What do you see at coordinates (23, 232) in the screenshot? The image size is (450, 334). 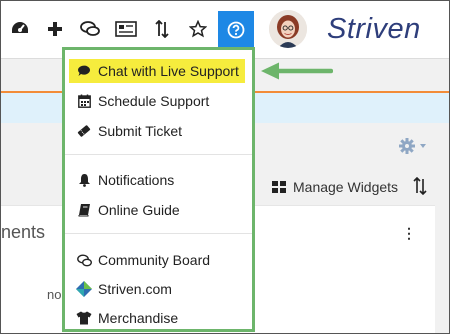 I see `widget-panel-title: nents` at bounding box center [23, 232].